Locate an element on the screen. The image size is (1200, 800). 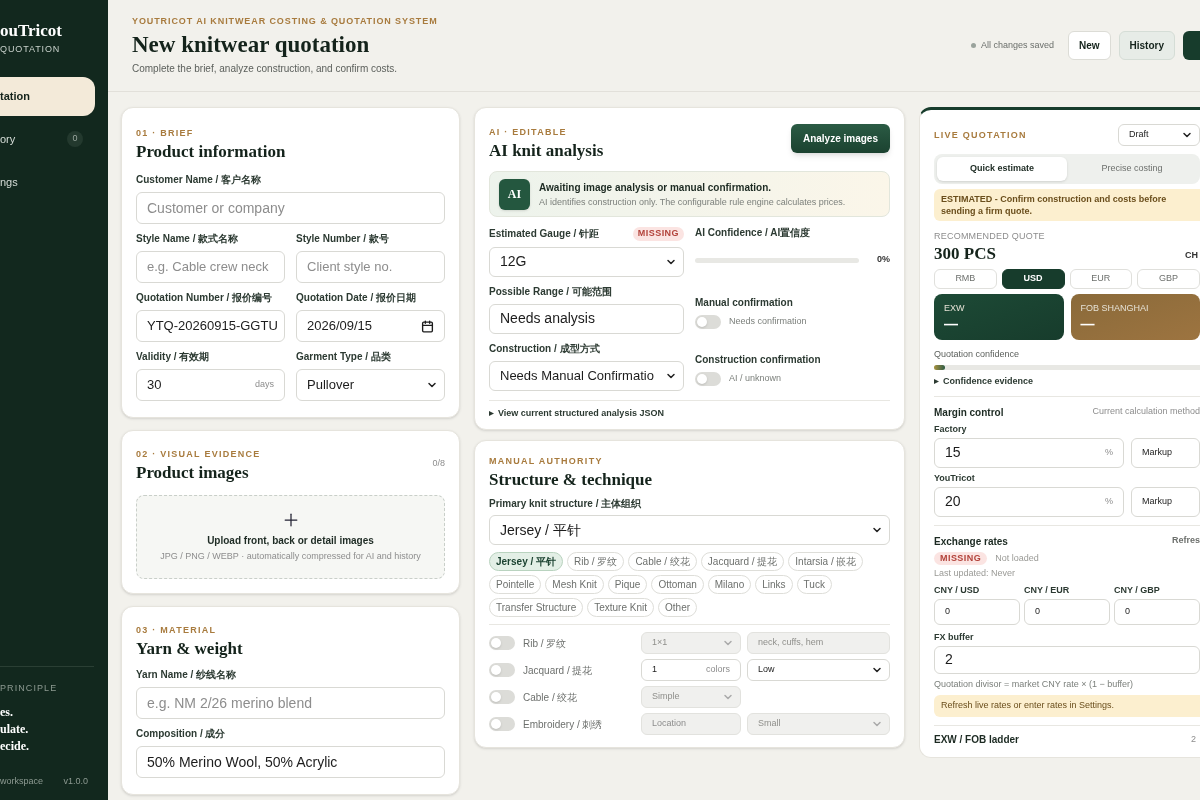
mode-tab: Precise costing is located at coordinates (1132, 169).